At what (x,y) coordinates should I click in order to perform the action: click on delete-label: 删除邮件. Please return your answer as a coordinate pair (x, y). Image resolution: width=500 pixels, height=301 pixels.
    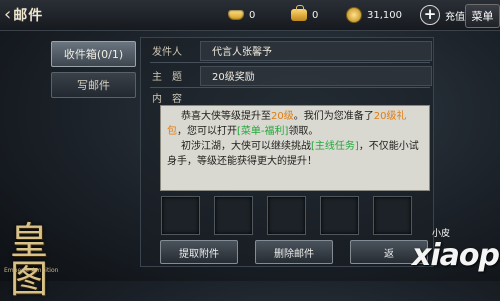
    Looking at the image, I should click on (294, 254).